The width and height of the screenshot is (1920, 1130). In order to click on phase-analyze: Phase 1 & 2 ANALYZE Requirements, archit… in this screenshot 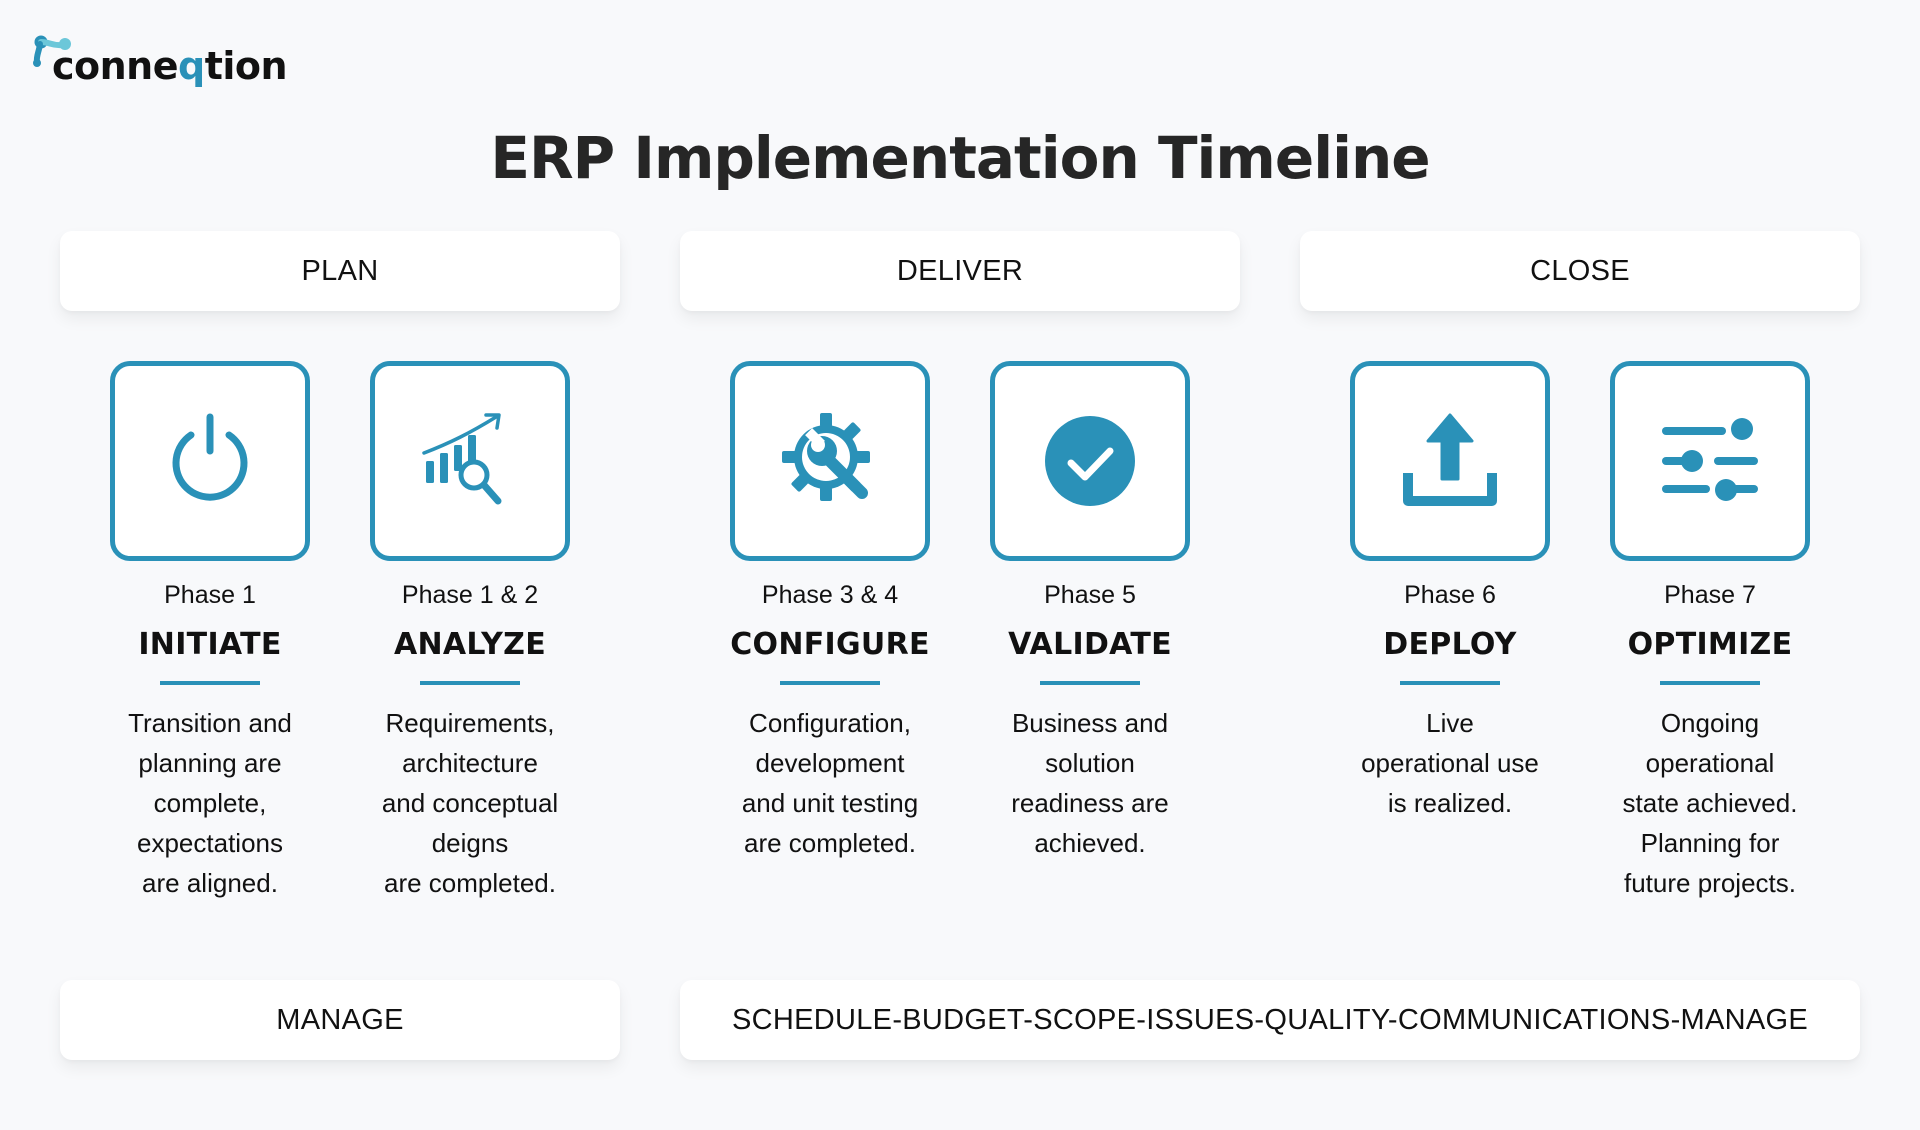, I will do `click(470, 632)`.